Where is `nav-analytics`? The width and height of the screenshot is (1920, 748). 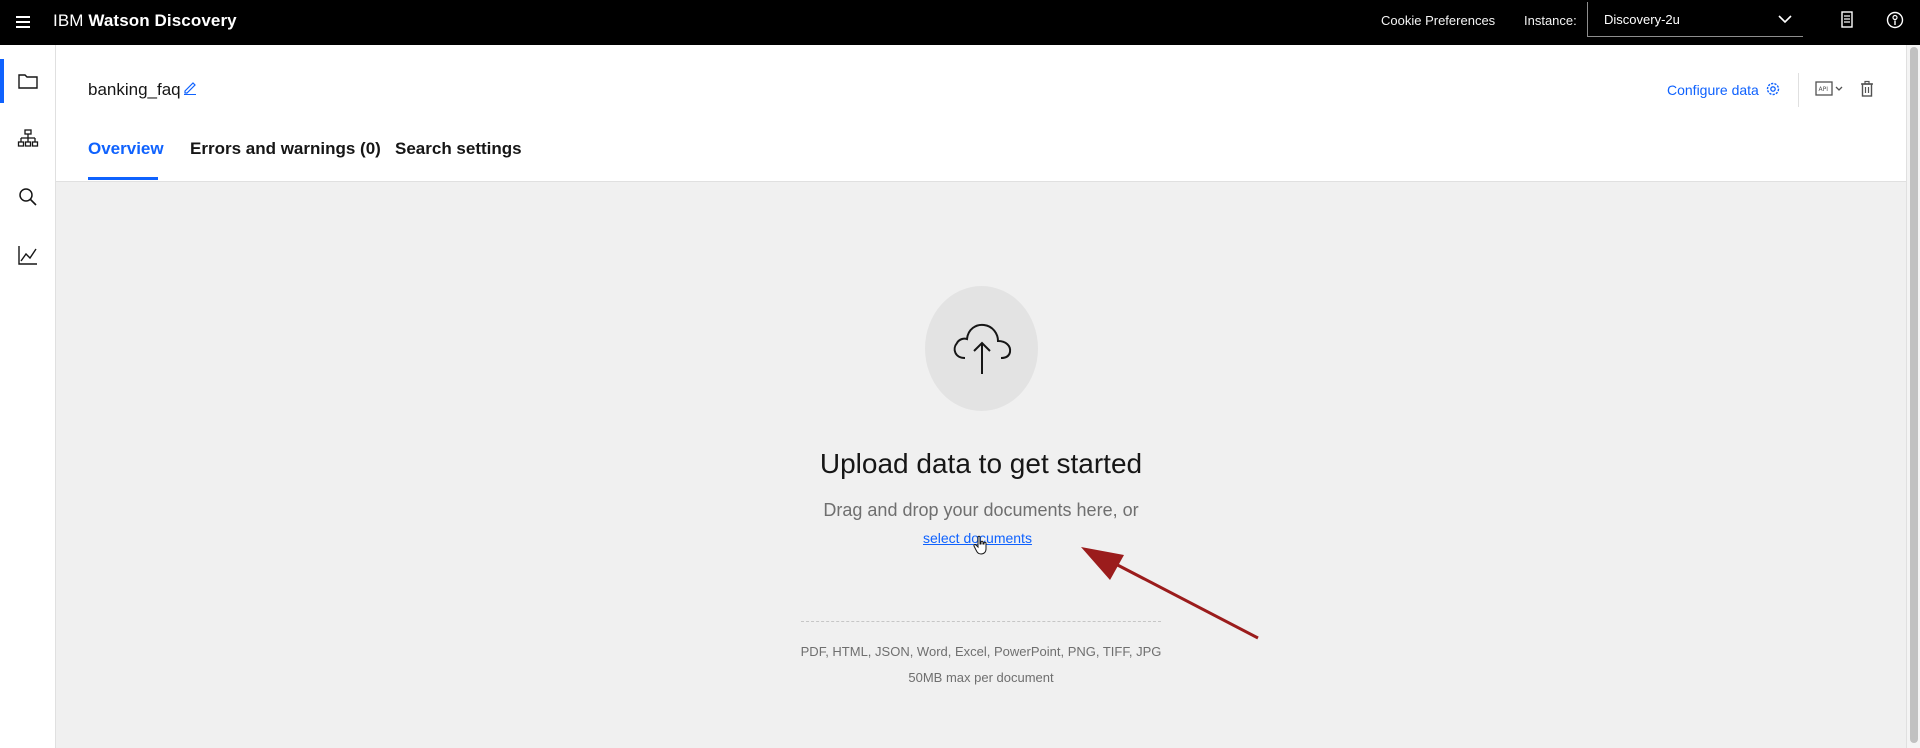 nav-analytics is located at coordinates (27, 255).